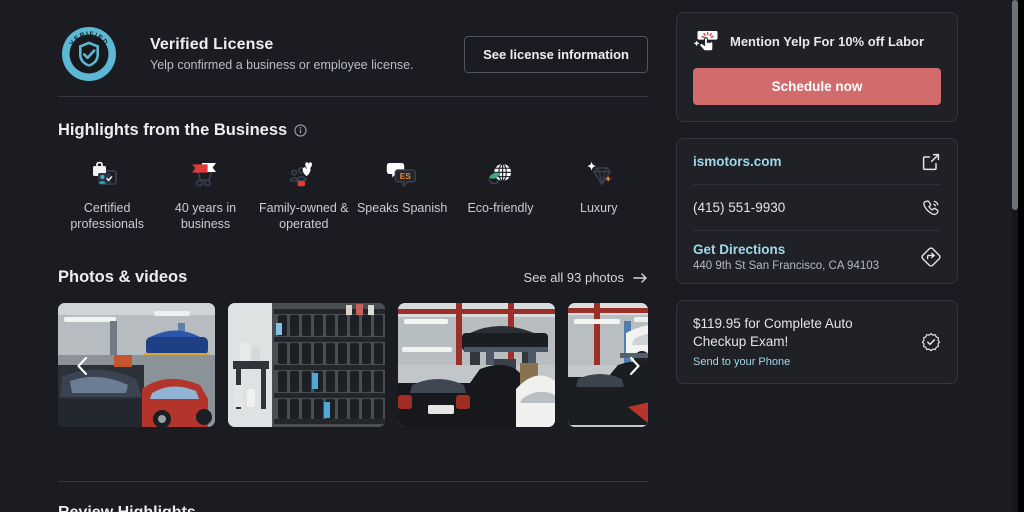 This screenshot has width=1024, height=512. What do you see at coordinates (599, 208) in the screenshot?
I see `highlight-label: Luxury` at bounding box center [599, 208].